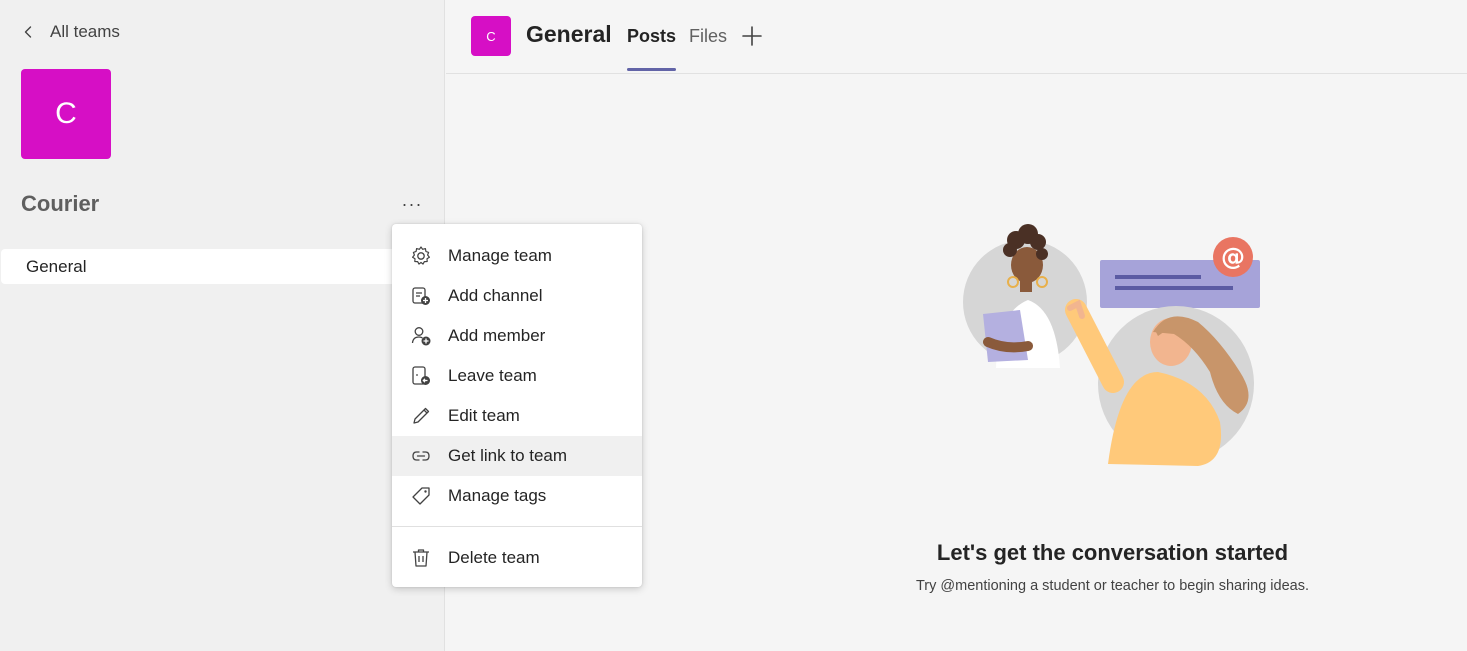  Describe the element at coordinates (85, 31) in the screenshot. I see `all-teams-label: All teams` at that location.